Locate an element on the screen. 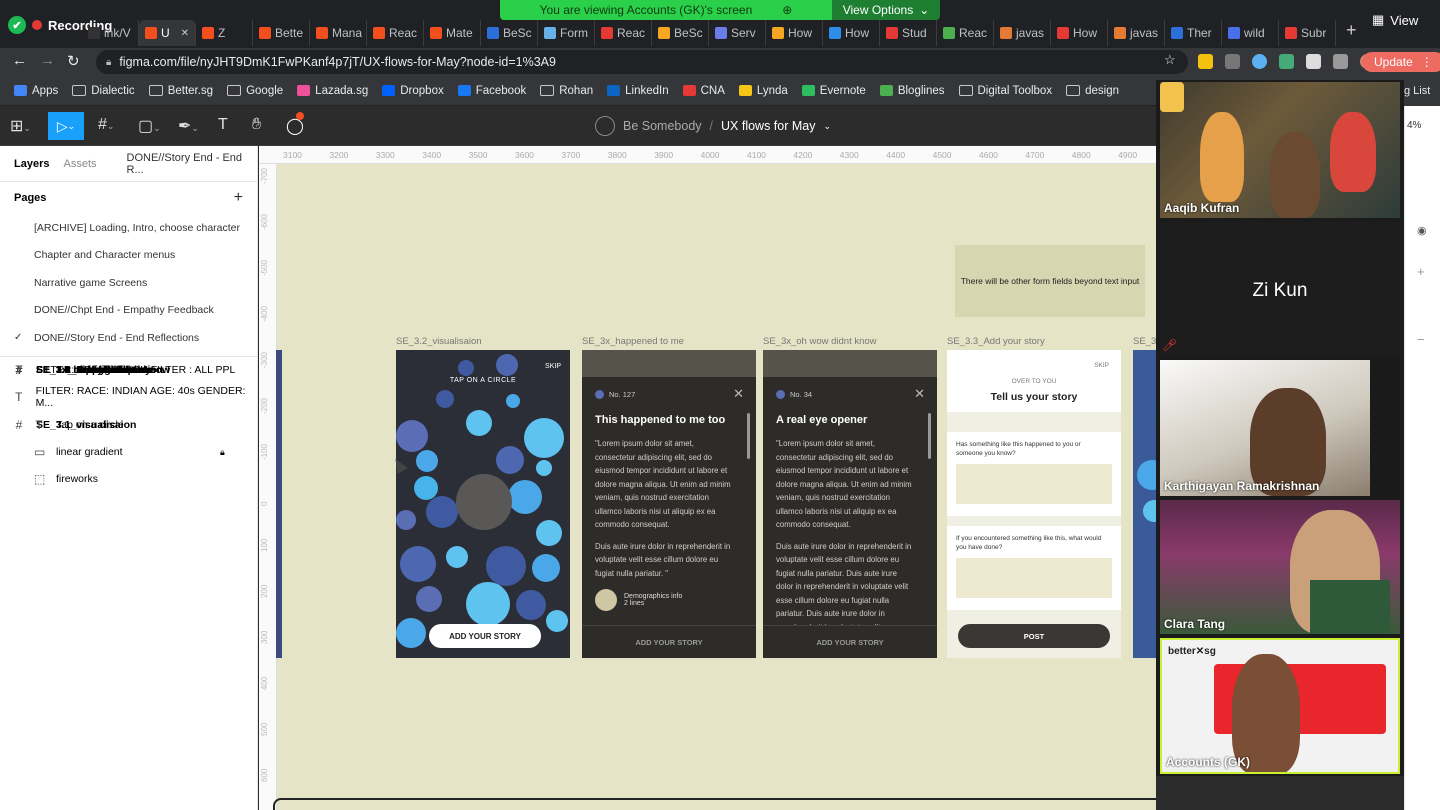 This screenshot has width=1440, height=810. post-button: POST is located at coordinates (1034, 636).